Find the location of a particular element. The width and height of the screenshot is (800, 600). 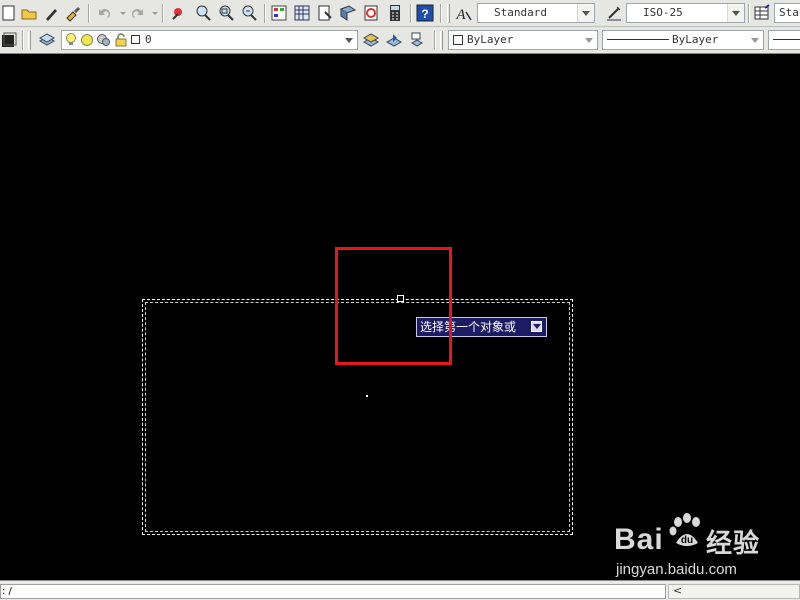

sheet-set-icon is located at coordinates (348, 13).